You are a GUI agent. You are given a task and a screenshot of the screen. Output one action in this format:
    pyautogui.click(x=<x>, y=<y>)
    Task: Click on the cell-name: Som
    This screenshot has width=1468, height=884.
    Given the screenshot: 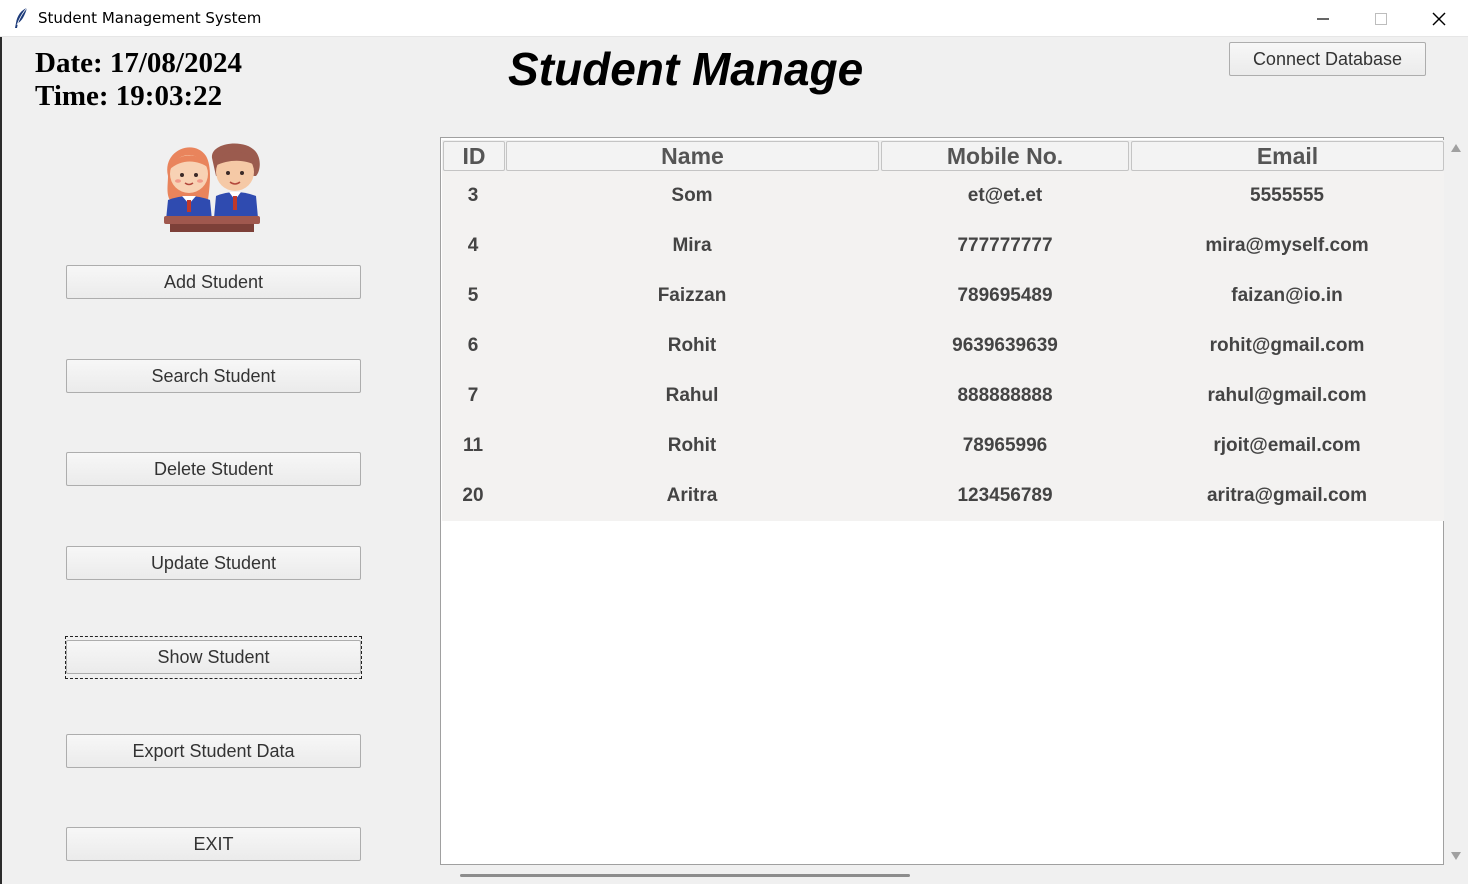 What is the action you would take?
    pyautogui.click(x=692, y=195)
    